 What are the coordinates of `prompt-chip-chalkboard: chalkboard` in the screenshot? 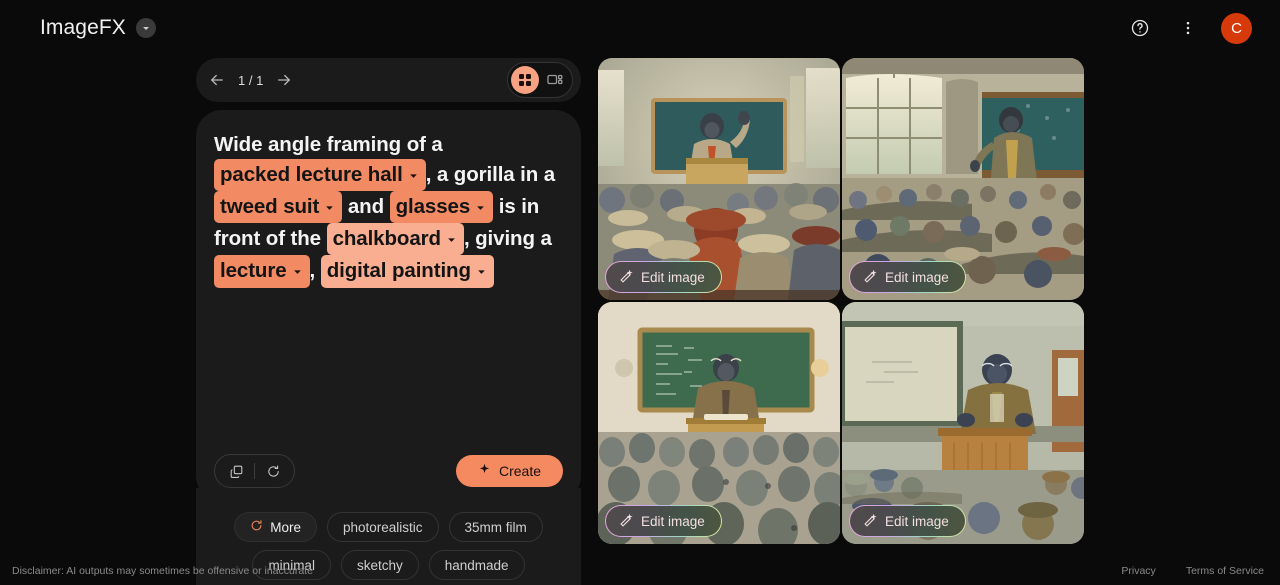 It's located at (395, 239).